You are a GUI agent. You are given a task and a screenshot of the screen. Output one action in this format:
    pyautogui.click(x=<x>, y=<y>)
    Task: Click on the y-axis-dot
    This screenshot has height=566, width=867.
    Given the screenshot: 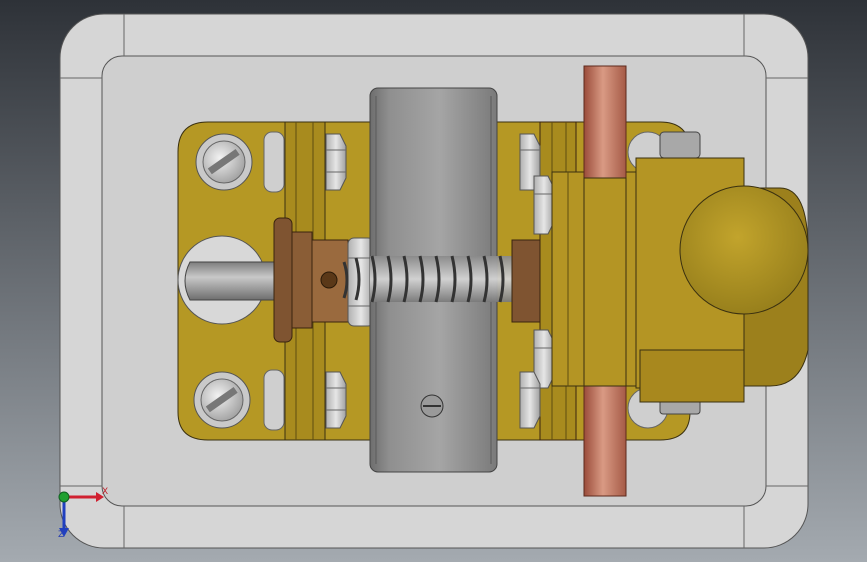 What is the action you would take?
    pyautogui.click(x=64, y=497)
    